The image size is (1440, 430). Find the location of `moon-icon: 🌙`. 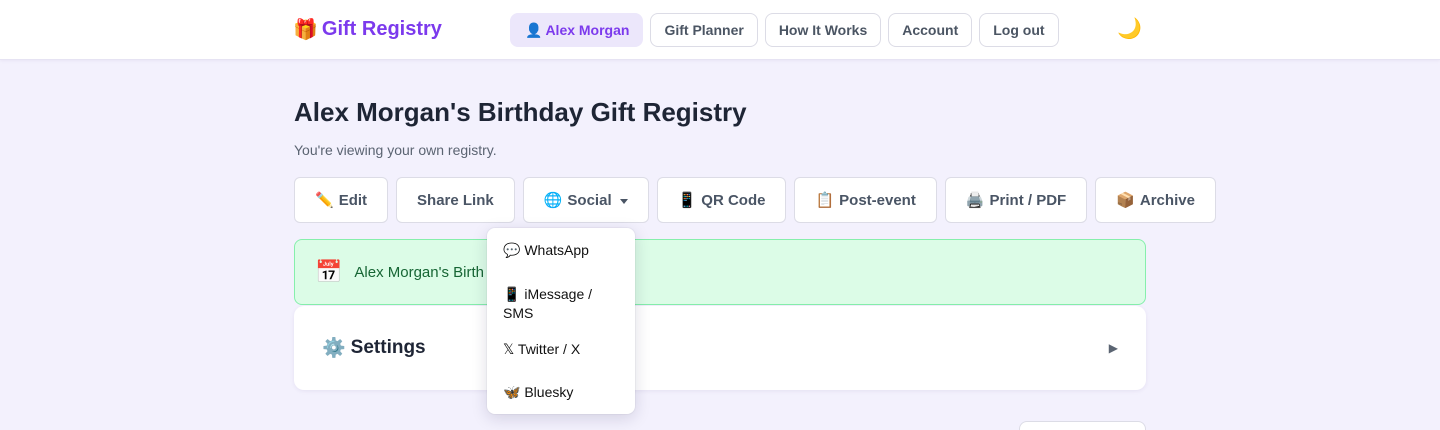

moon-icon: 🌙 is located at coordinates (1129, 29).